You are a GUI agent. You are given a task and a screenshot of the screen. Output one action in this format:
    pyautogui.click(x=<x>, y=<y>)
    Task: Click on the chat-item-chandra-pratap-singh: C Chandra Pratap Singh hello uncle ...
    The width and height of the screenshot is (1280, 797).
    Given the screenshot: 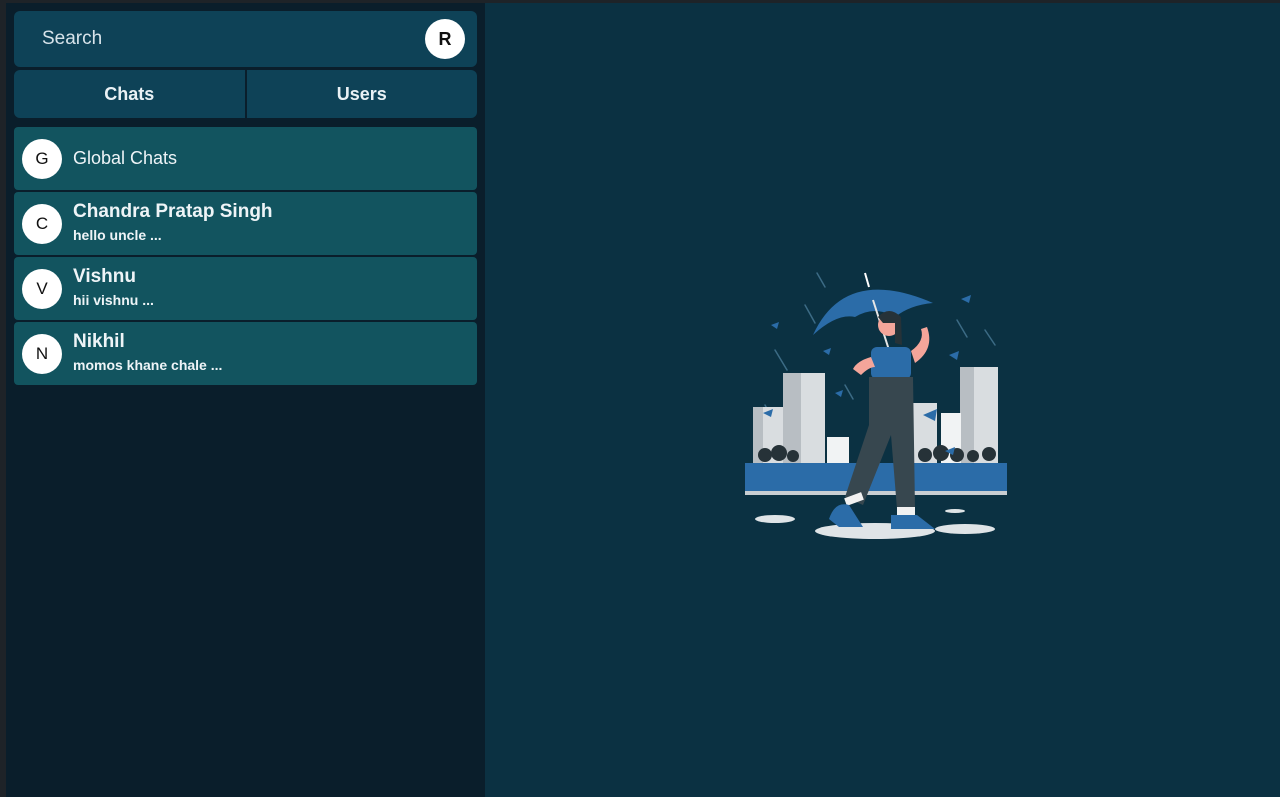 What is the action you would take?
    pyautogui.click(x=245, y=223)
    